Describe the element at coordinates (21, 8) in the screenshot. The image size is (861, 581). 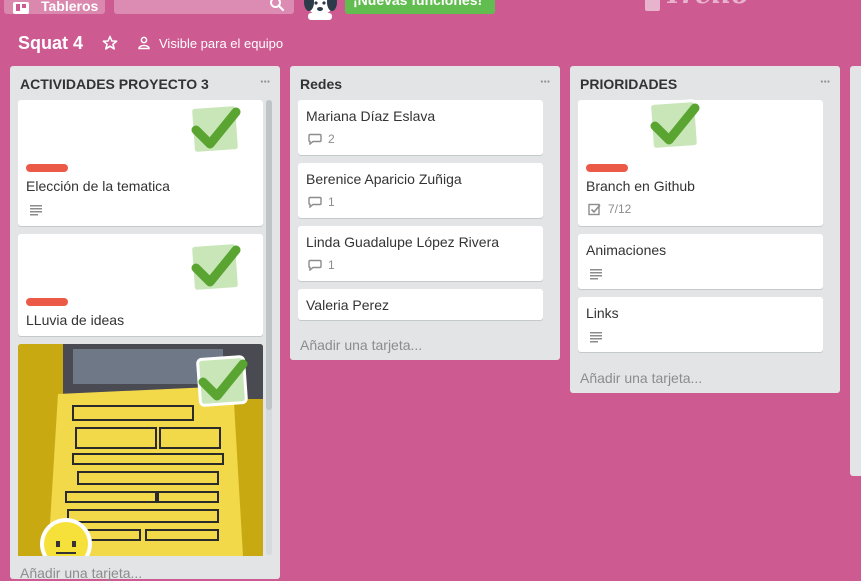
I see `boards-icon` at that location.